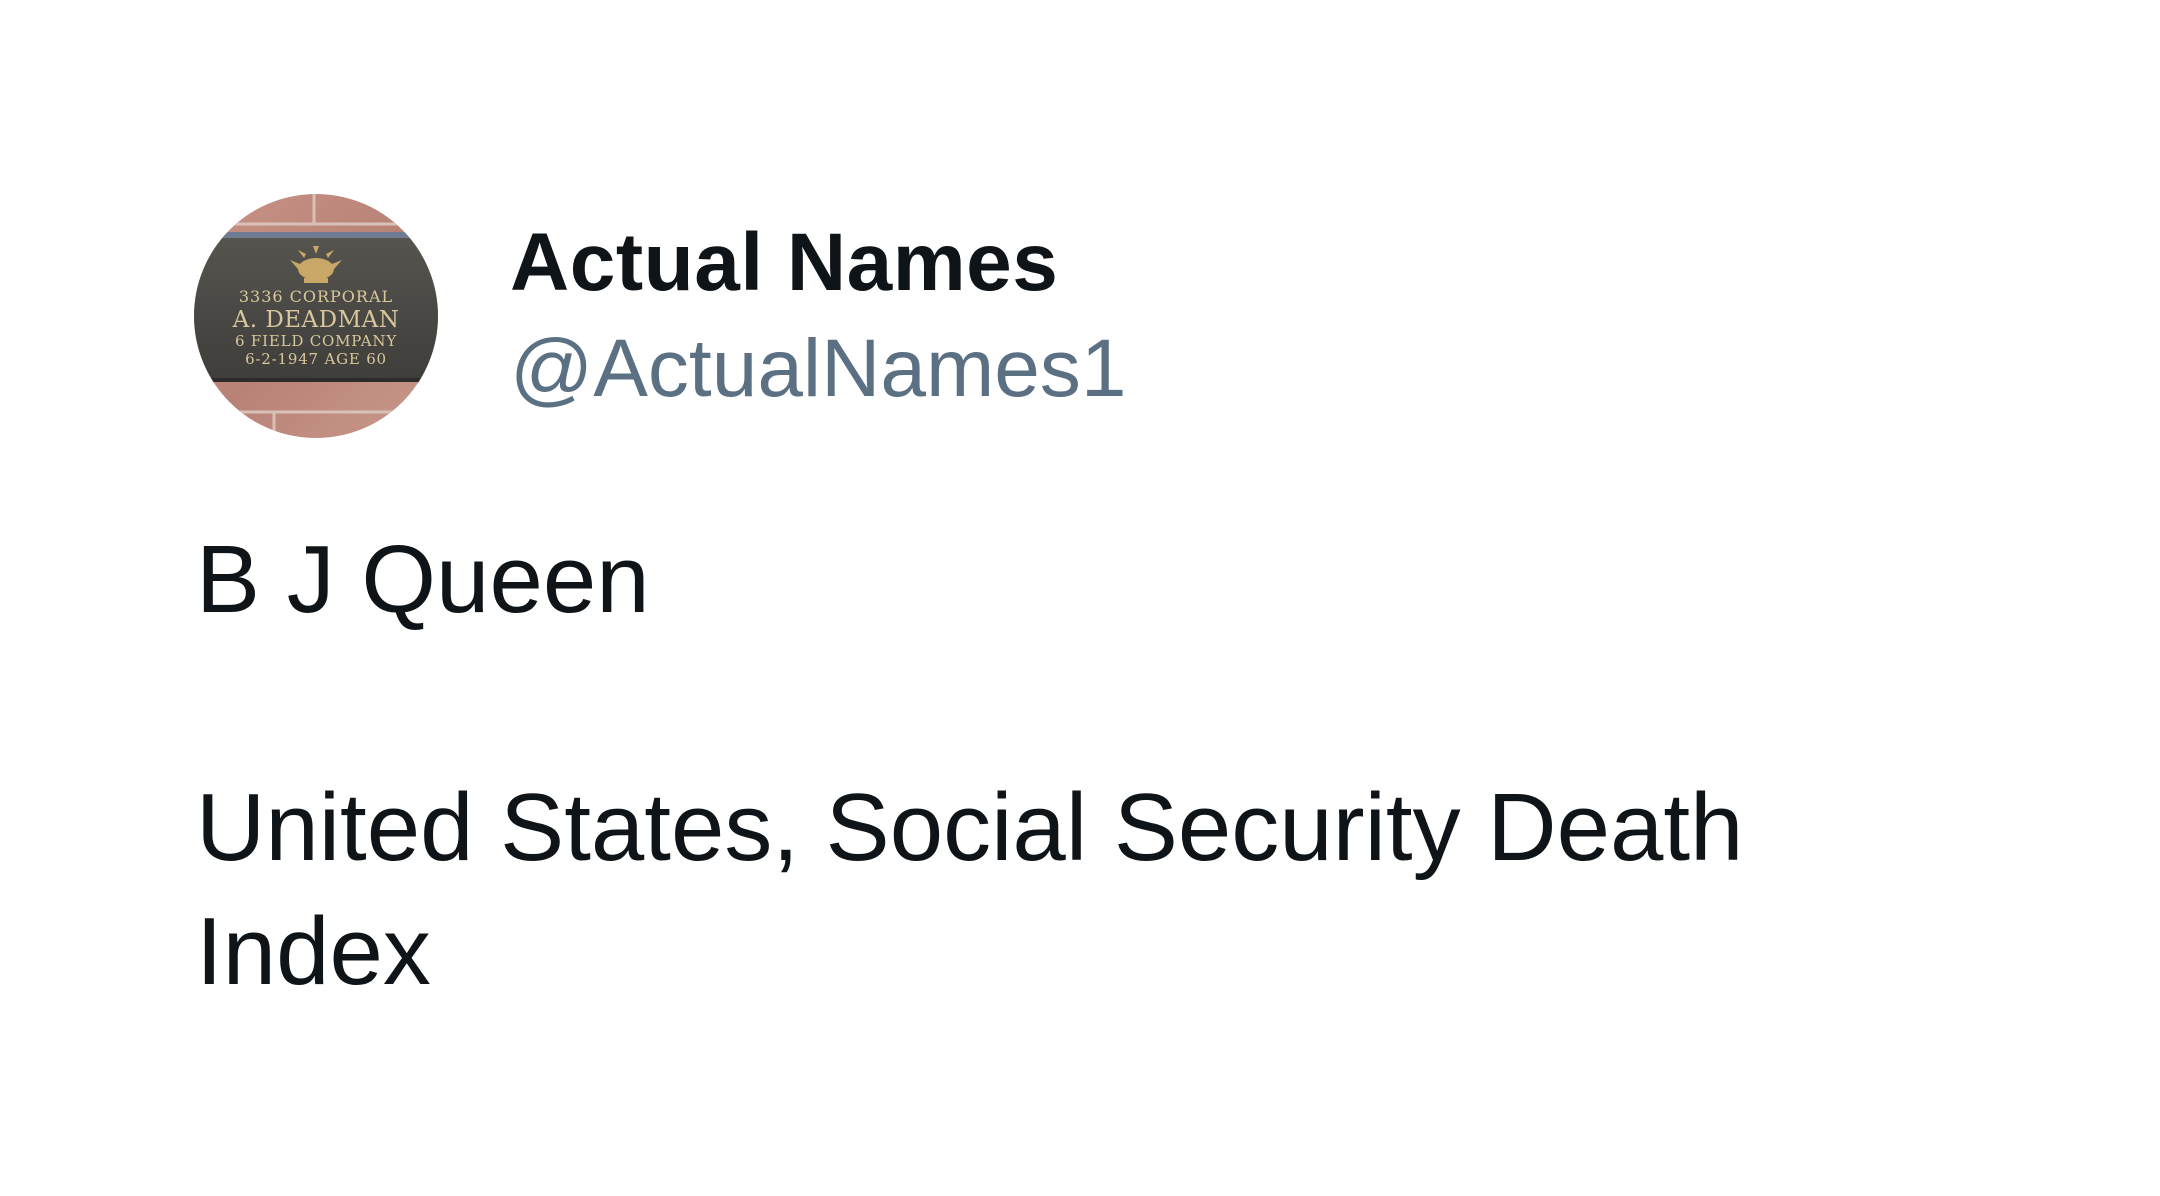  Describe the element at coordinates (316, 341) in the screenshot. I see `plaque-line-3: 6 FIELD COMPANY` at that location.